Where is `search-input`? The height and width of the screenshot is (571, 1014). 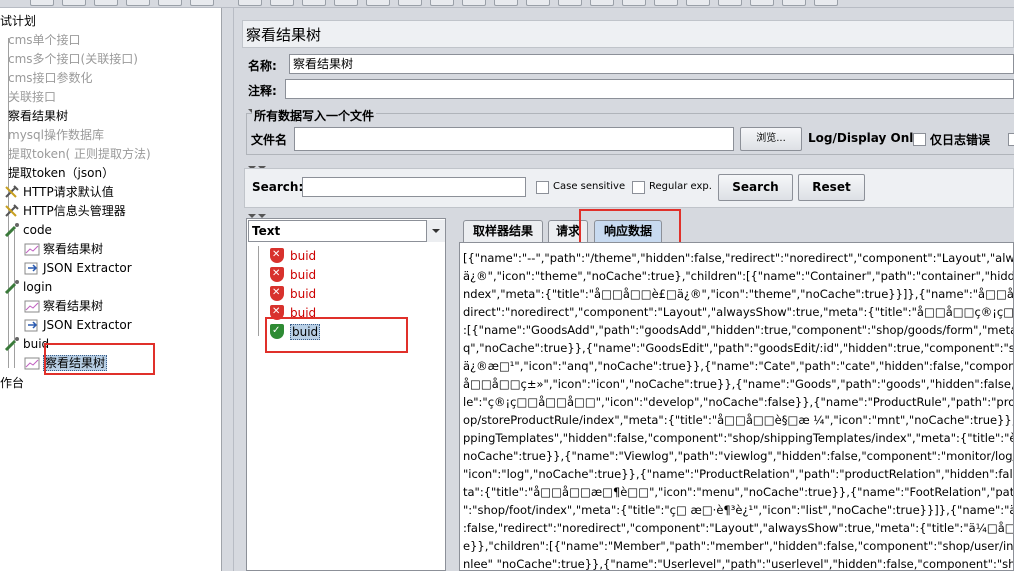
search-input is located at coordinates (414, 187).